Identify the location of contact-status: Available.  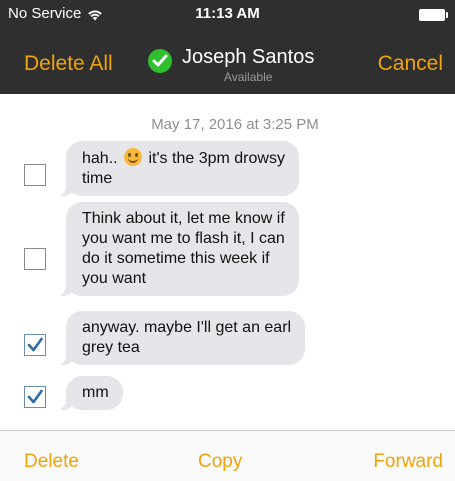
(248, 77).